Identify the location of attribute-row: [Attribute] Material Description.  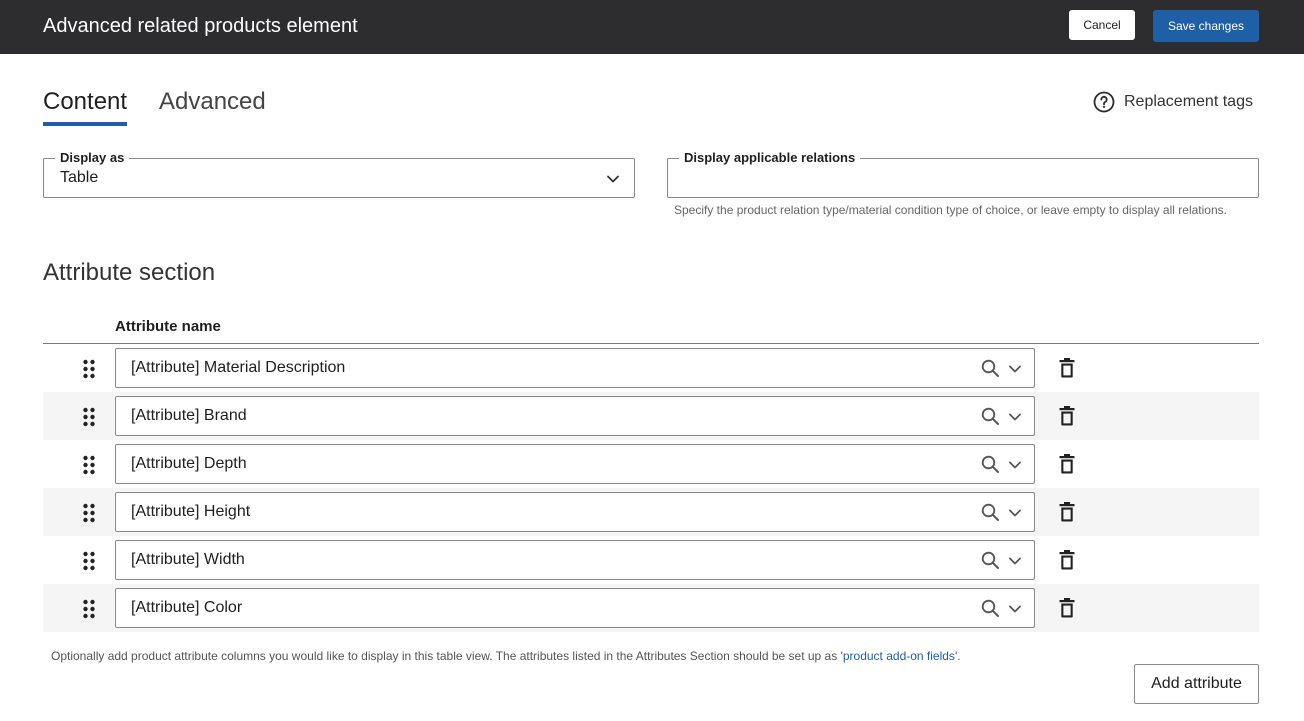
(651, 368).